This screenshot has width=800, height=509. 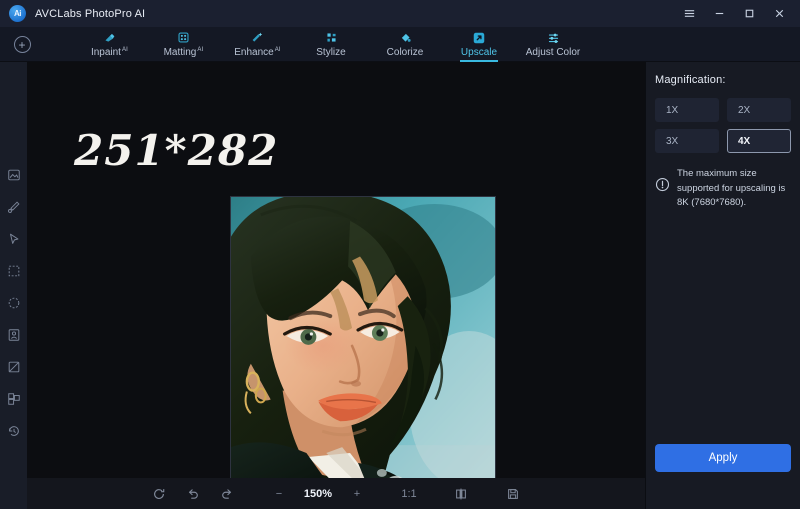 I want to click on menu-icon, so click(x=689, y=14).